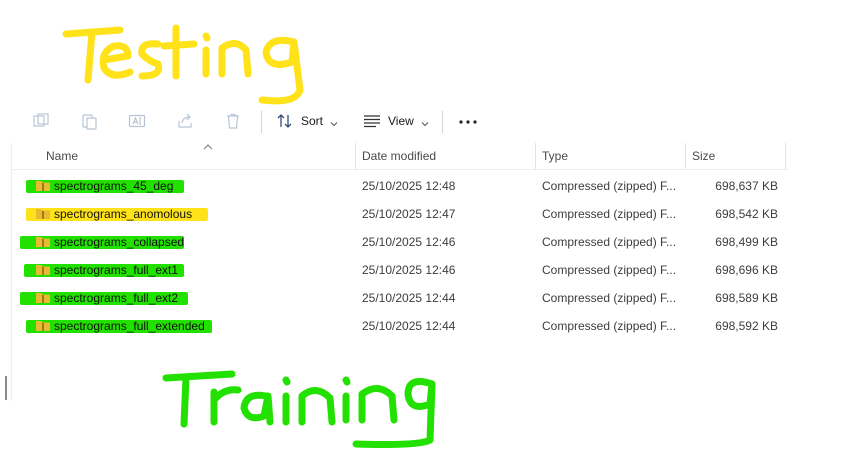  I want to click on file-size: 698,592 KB, so click(746, 326).